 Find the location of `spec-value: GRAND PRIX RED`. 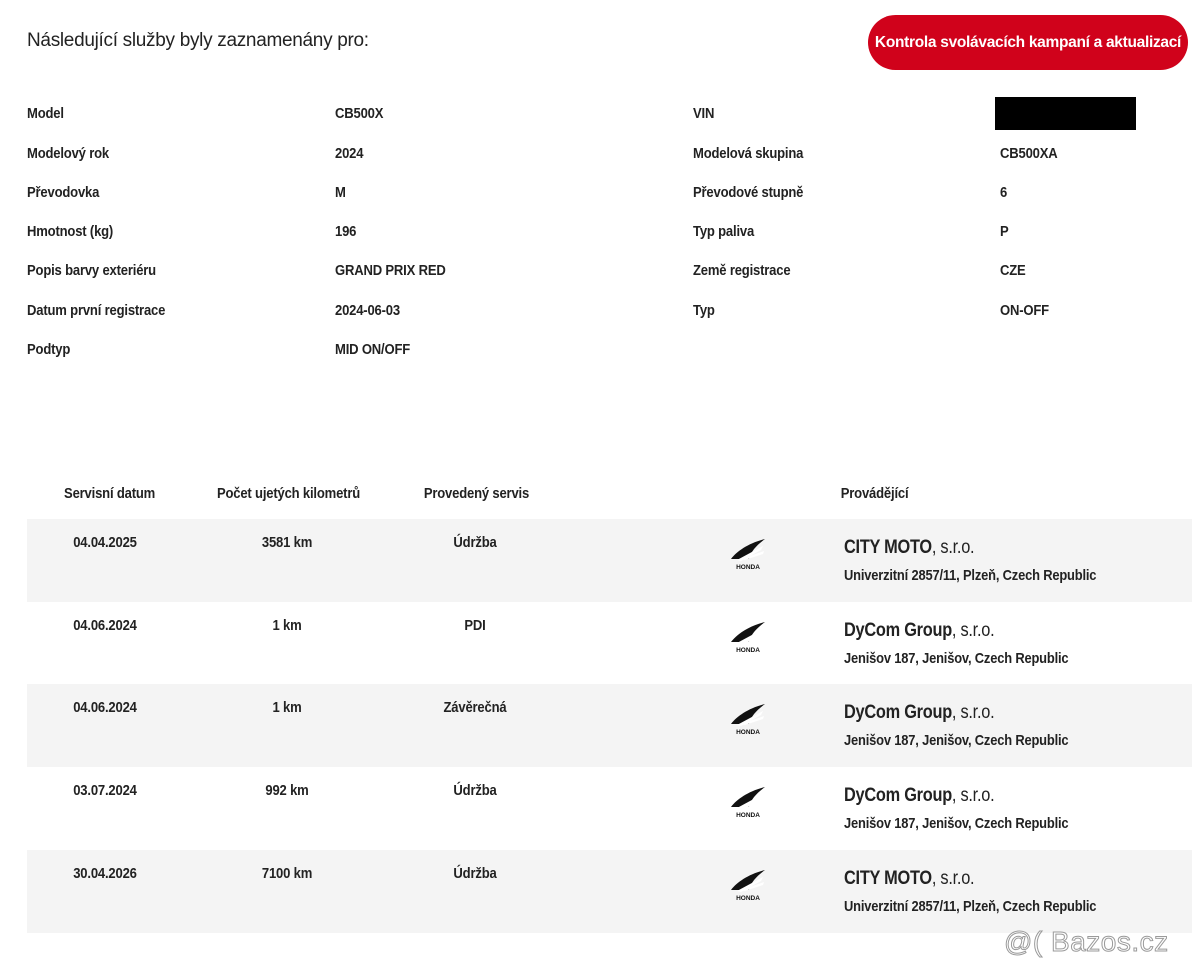

spec-value: GRAND PRIX RED is located at coordinates (390, 271).